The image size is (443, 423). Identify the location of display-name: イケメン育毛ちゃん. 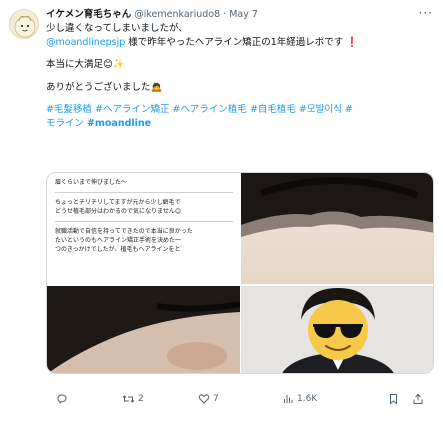
(88, 14).